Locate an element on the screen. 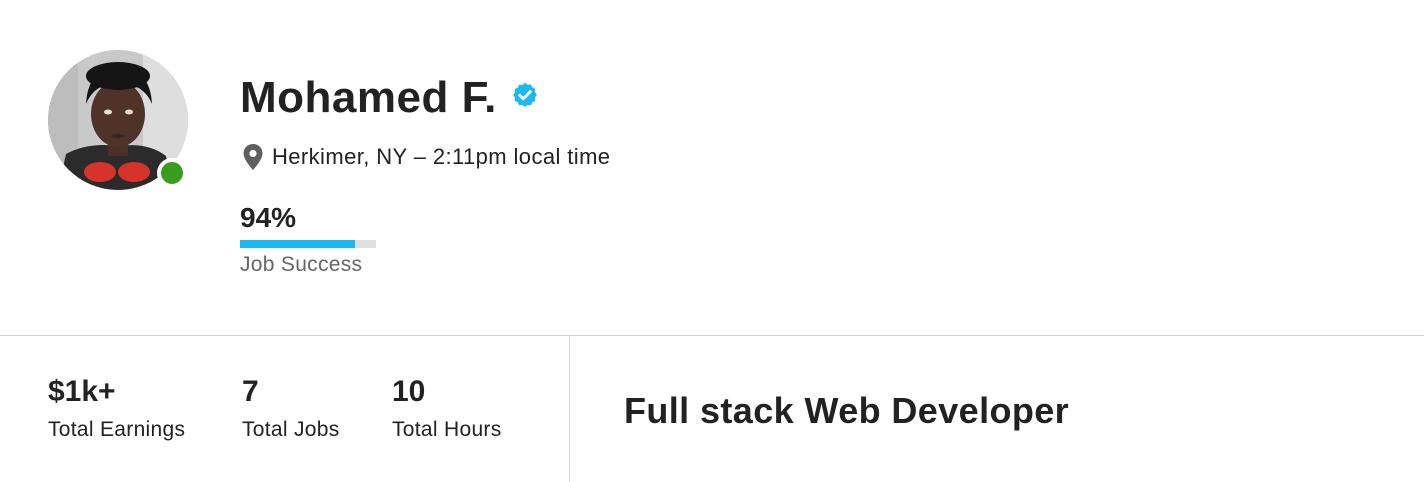  verified-badge-icon is located at coordinates (524, 94).